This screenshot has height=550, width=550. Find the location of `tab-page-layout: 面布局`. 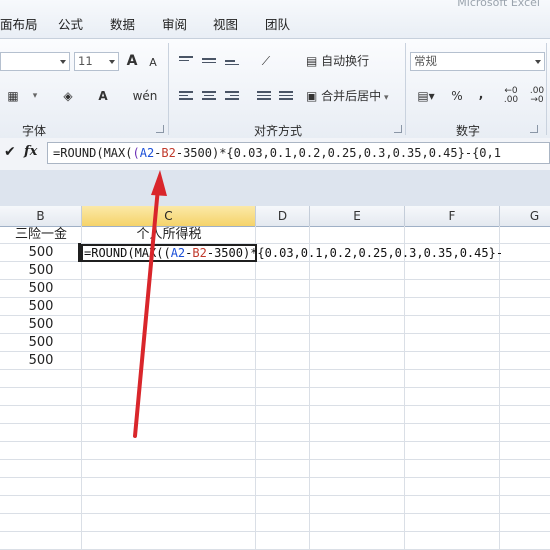

tab-page-layout: 面布局 is located at coordinates (19, 23).